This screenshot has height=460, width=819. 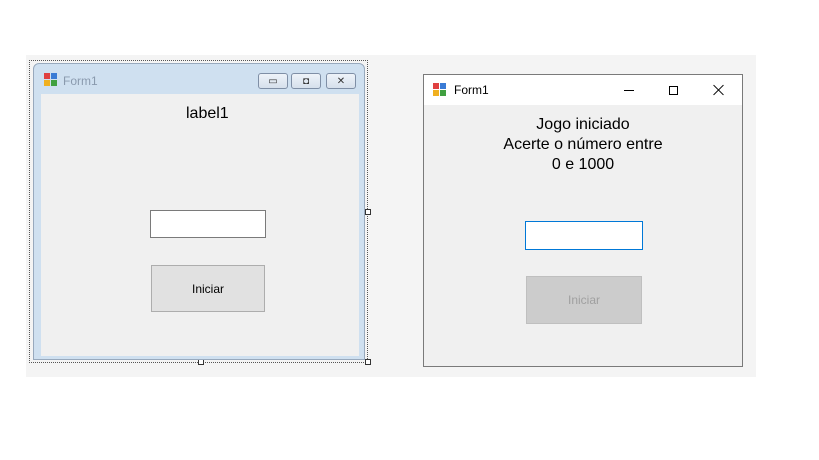 I want to click on message-line-3: 0 e 1000, so click(x=583, y=164).